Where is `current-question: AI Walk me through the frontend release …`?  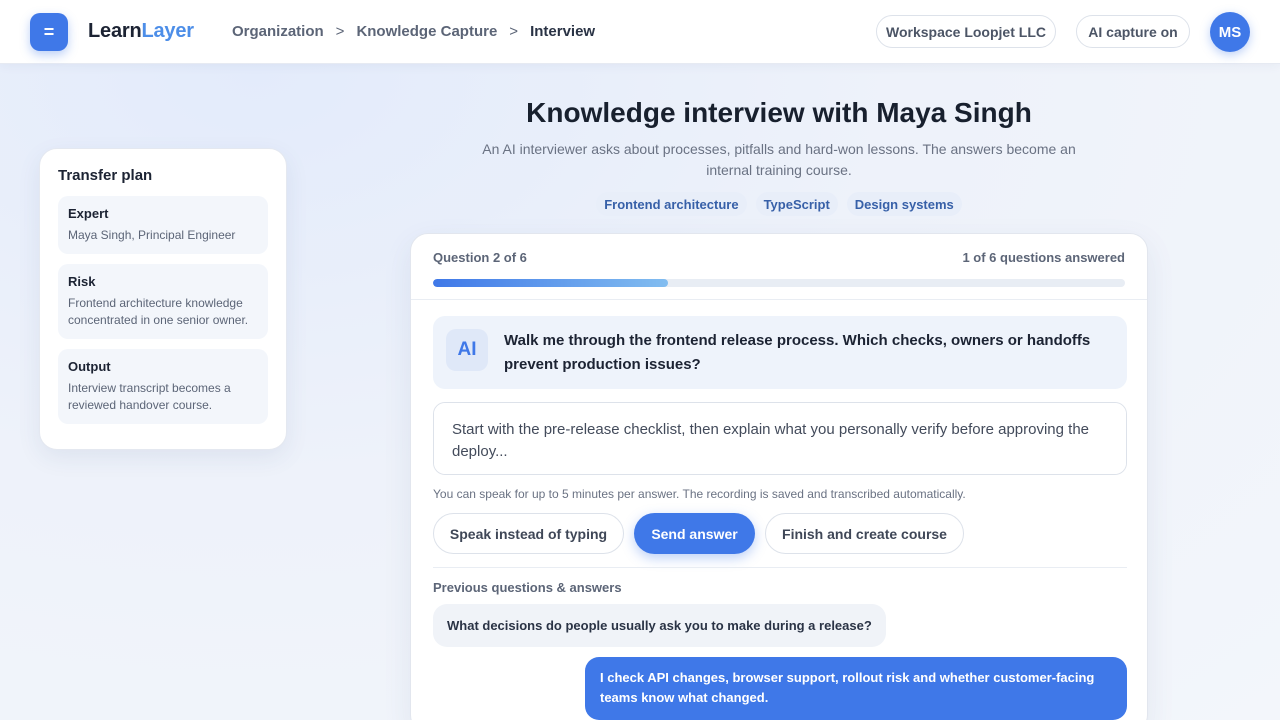 current-question: AI Walk me through the frontend release … is located at coordinates (780, 352).